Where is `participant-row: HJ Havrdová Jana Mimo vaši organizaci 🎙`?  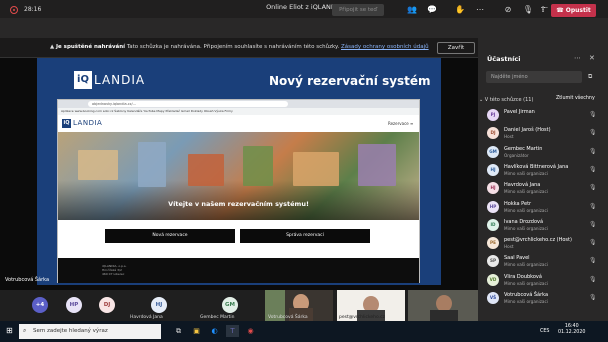
participant-row: HJ Havrdová Jana Mimo vaši organizaci 🎙 is located at coordinates (543, 188).